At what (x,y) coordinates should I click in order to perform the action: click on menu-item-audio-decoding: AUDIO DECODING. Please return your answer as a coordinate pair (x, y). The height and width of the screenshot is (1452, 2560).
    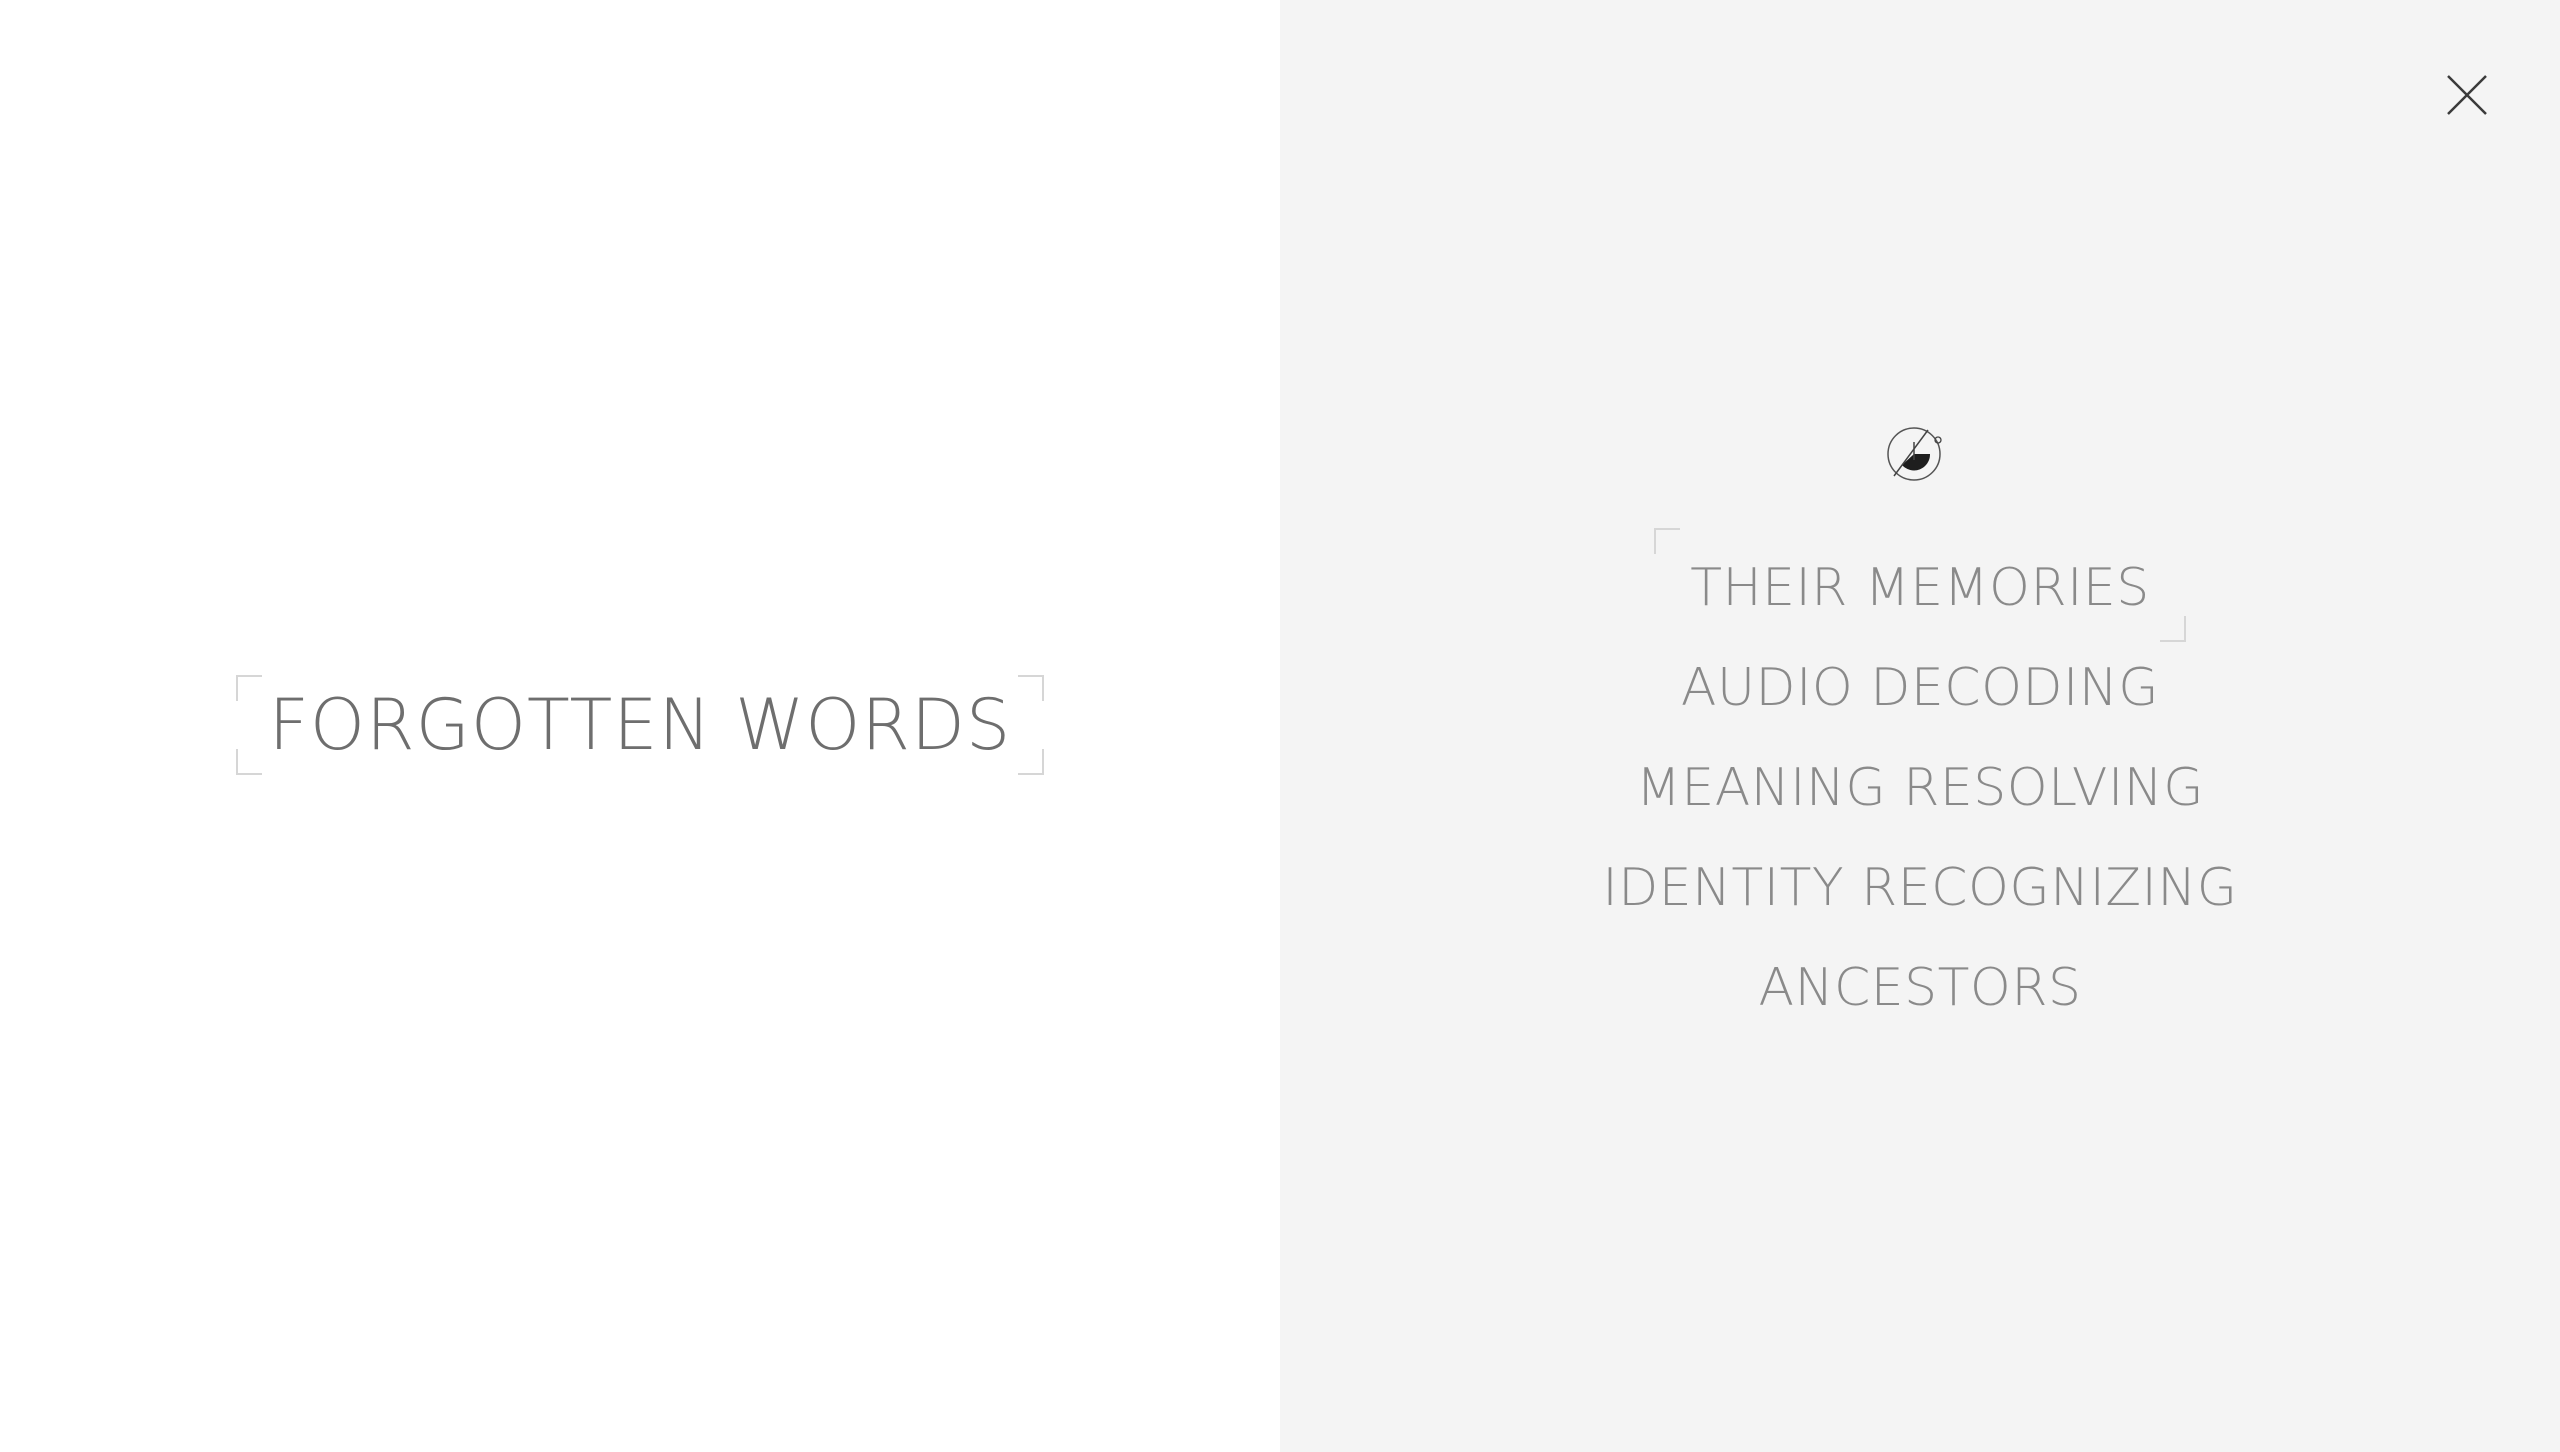
    Looking at the image, I should click on (1920, 688).